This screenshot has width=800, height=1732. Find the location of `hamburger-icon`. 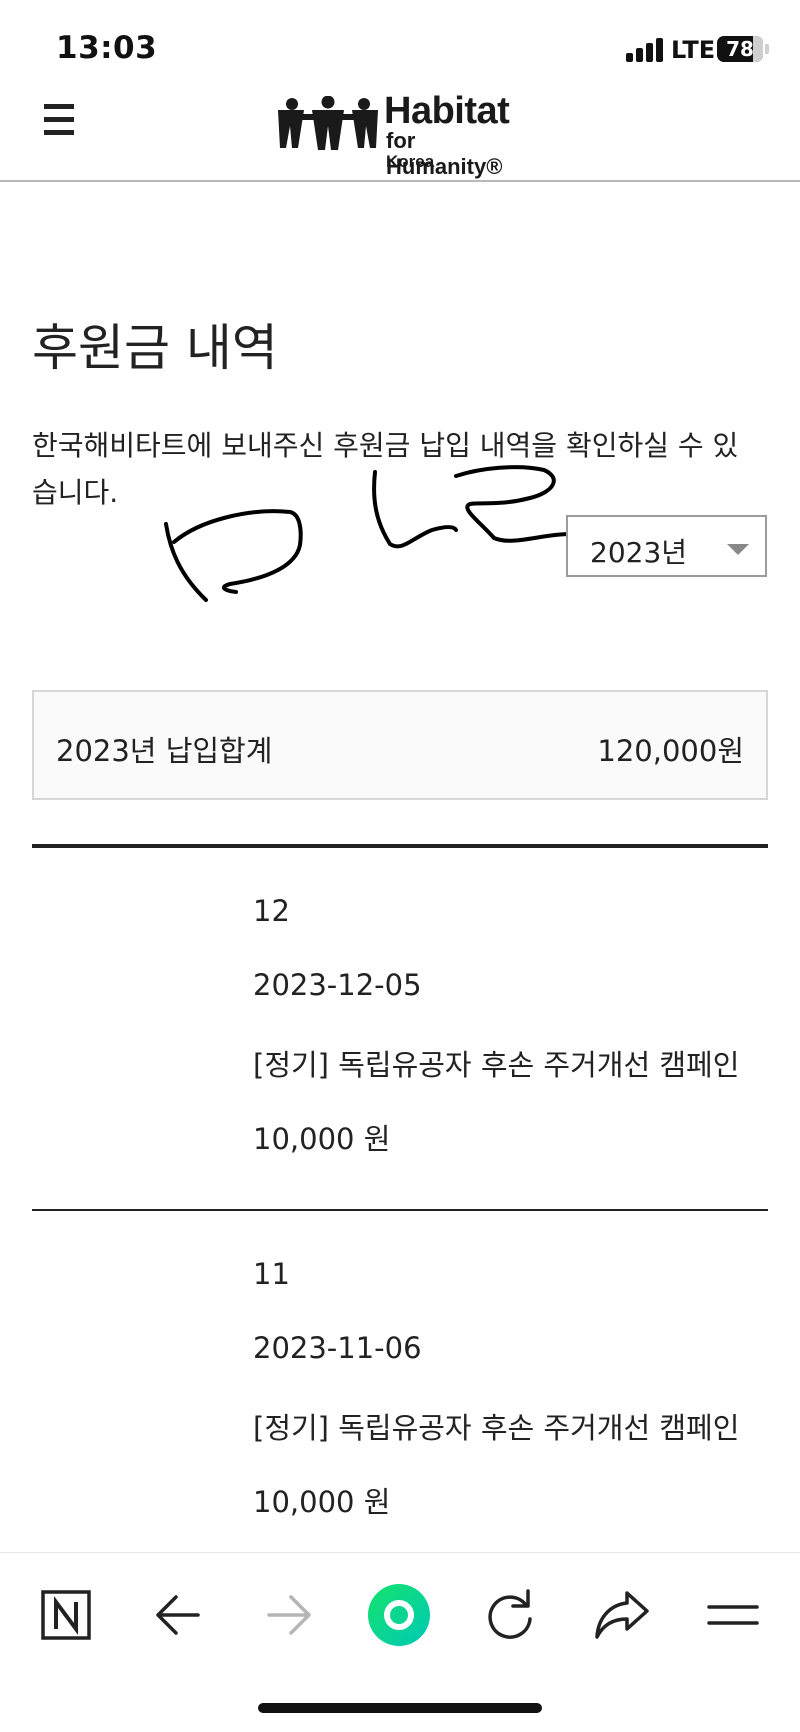

hamburger-icon is located at coordinates (59, 120).